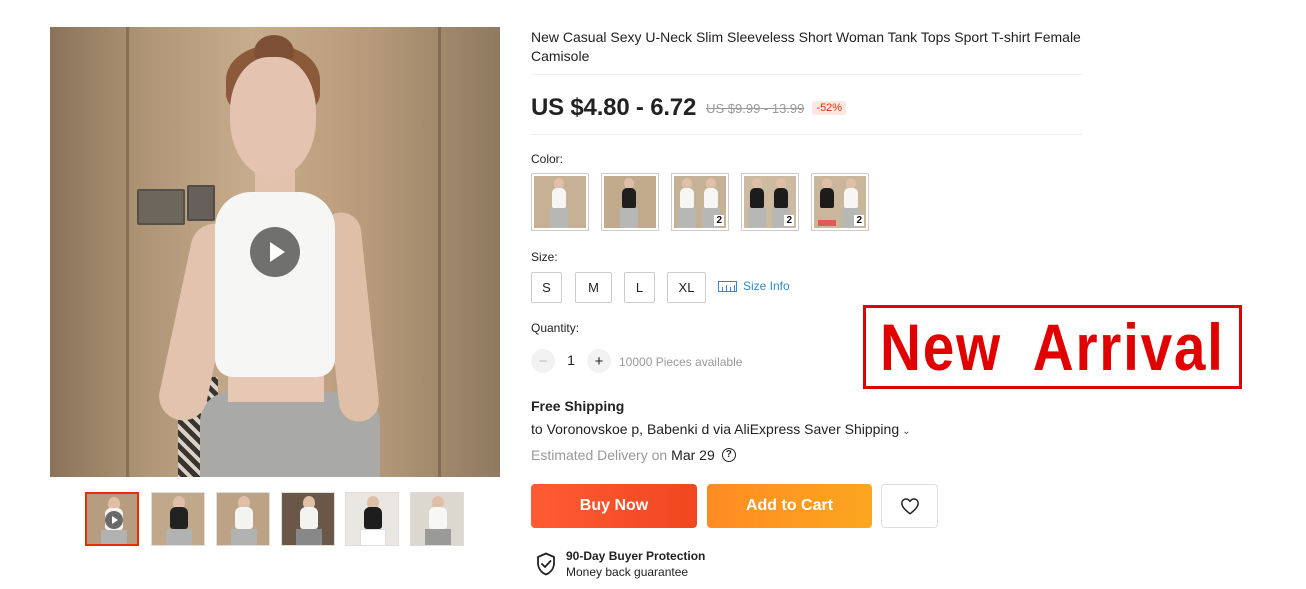 The width and height of the screenshot is (1306, 589). What do you see at coordinates (728, 455) in the screenshot?
I see `help-icon: ?` at bounding box center [728, 455].